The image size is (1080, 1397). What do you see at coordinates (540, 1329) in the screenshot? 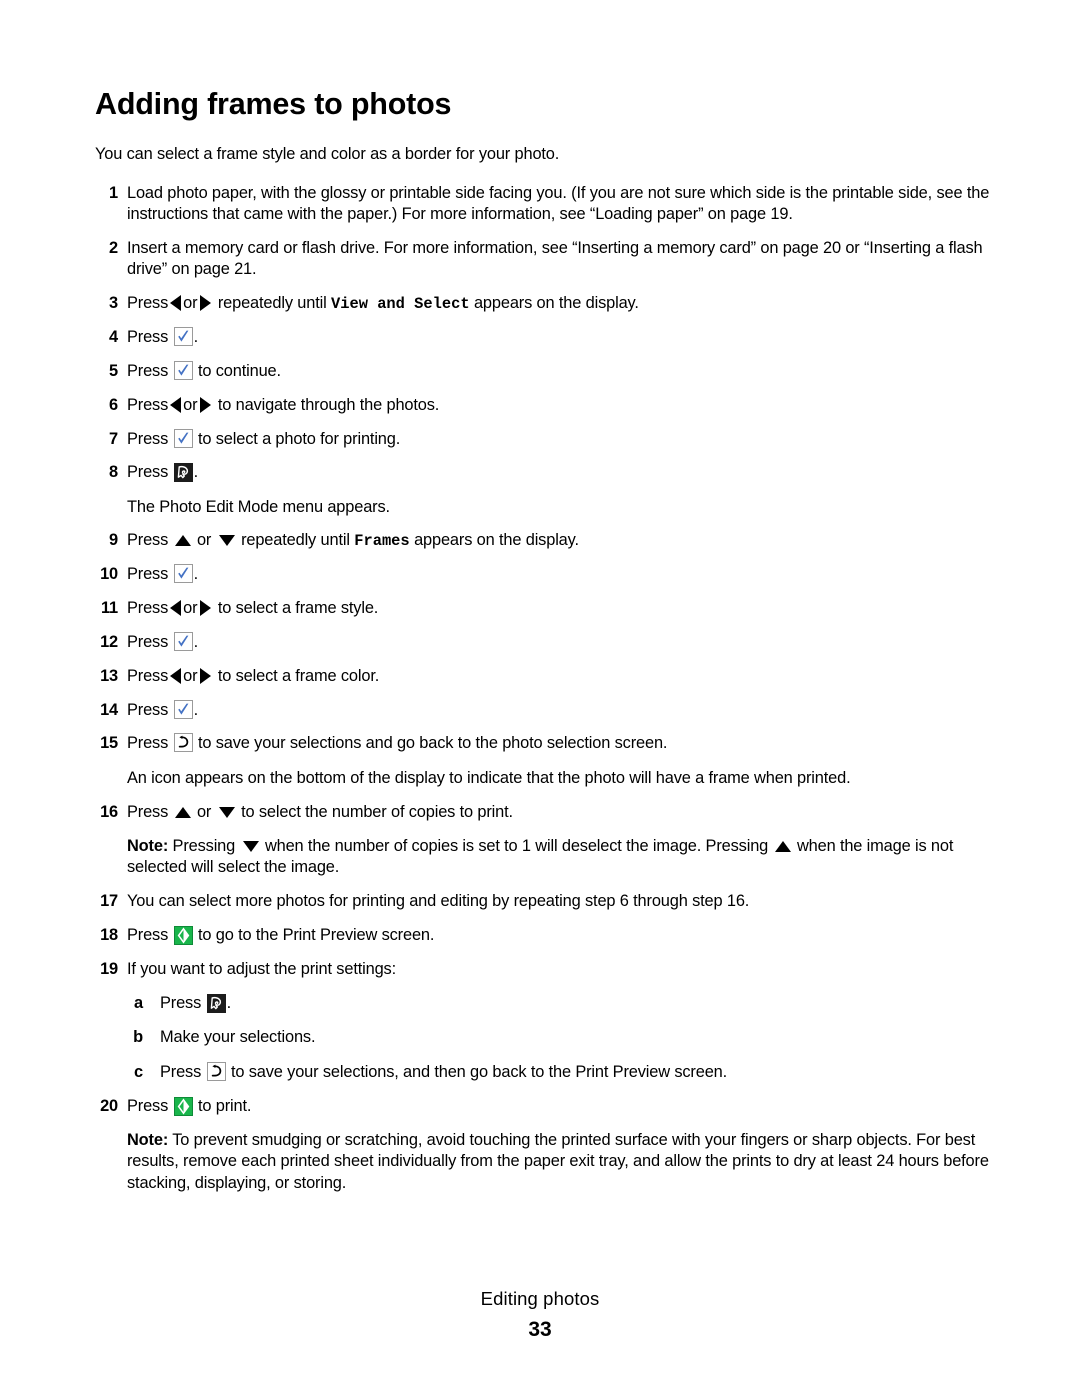
I see `footer-page-number: 33` at bounding box center [540, 1329].